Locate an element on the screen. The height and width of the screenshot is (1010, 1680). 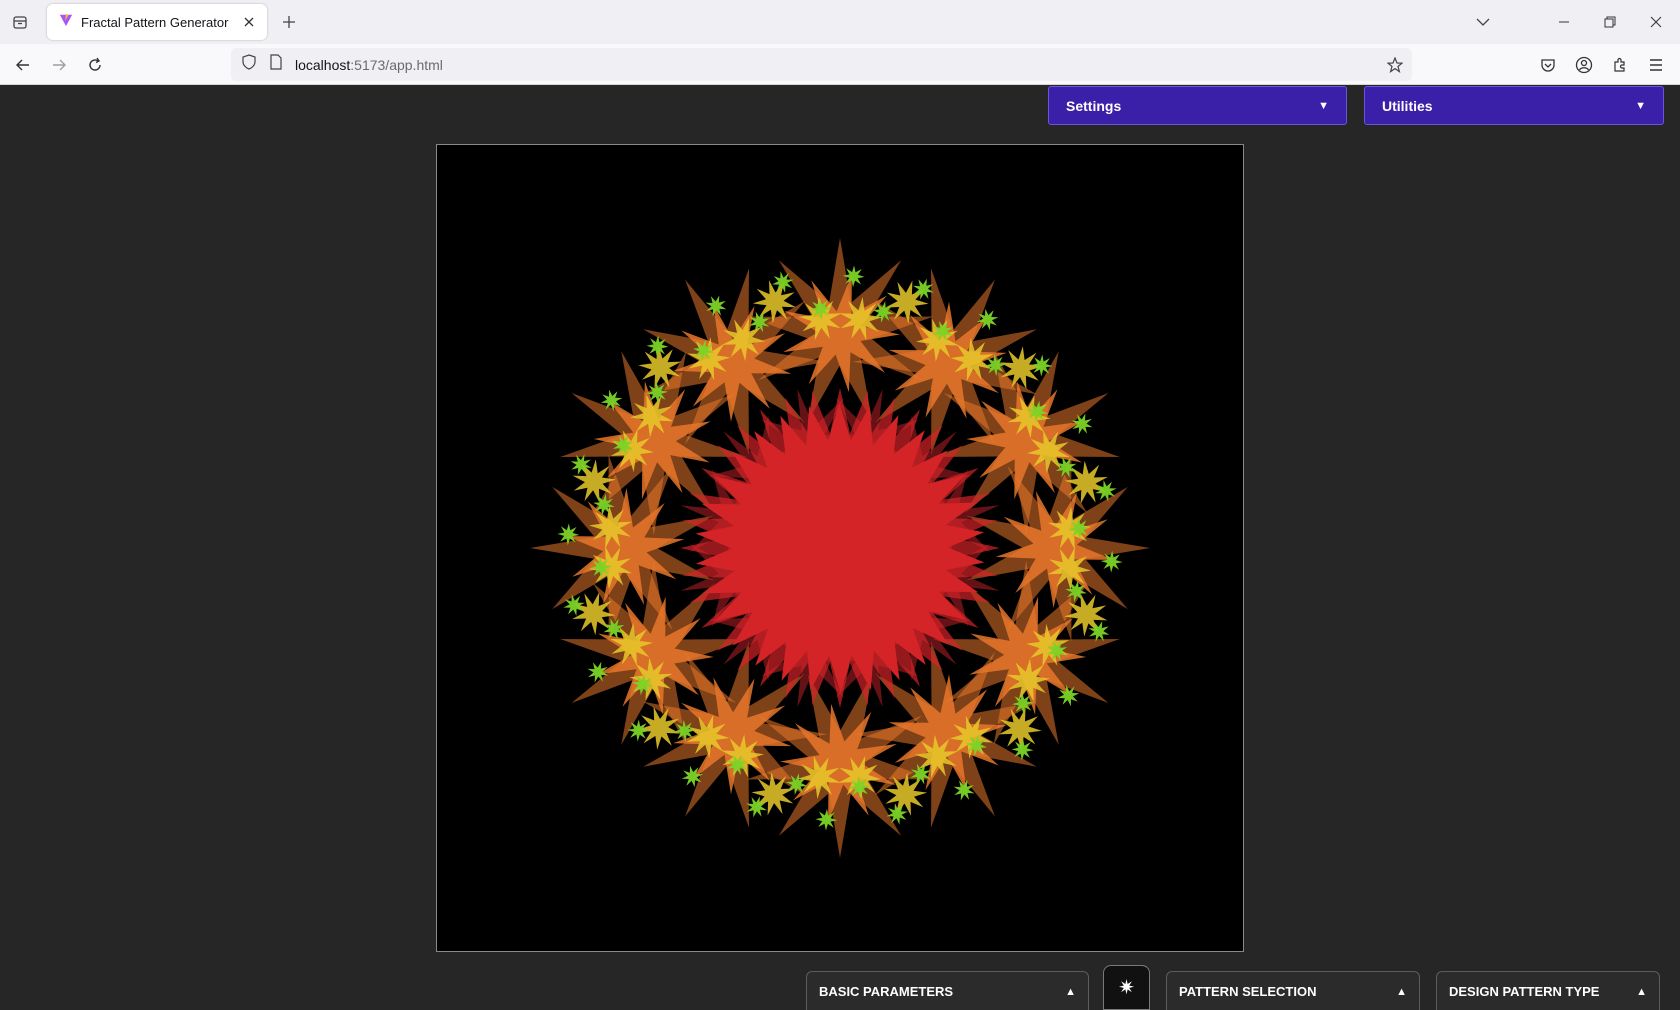
new-tab-plus-icon is located at coordinates (289, 22).